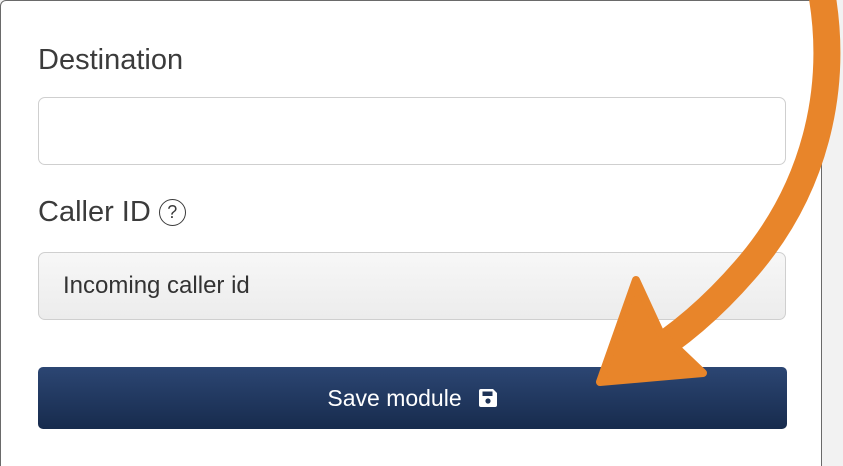 The image size is (843, 466). Describe the element at coordinates (394, 397) in the screenshot. I see `save-module-label: Save module` at that location.